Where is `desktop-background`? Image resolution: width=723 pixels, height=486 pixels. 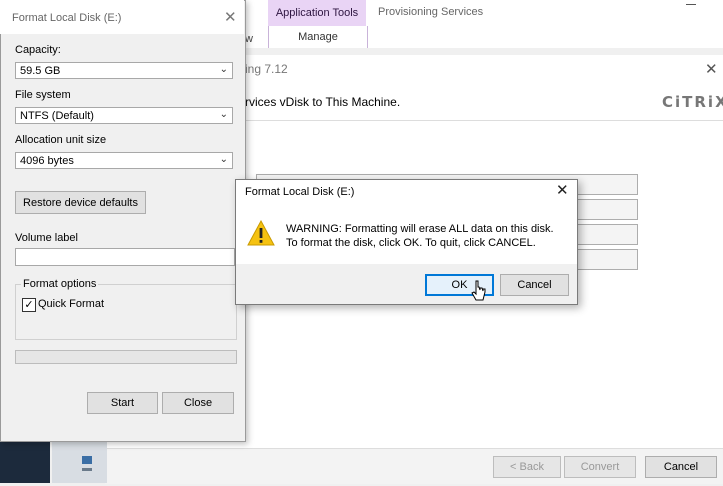
desktop-background is located at coordinates (25, 461).